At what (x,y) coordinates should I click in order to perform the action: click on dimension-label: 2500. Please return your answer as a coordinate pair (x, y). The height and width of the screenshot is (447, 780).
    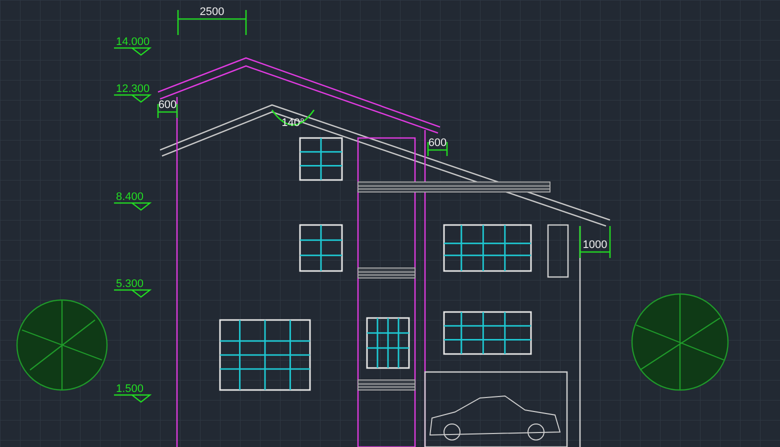
    Looking at the image, I should click on (212, 12).